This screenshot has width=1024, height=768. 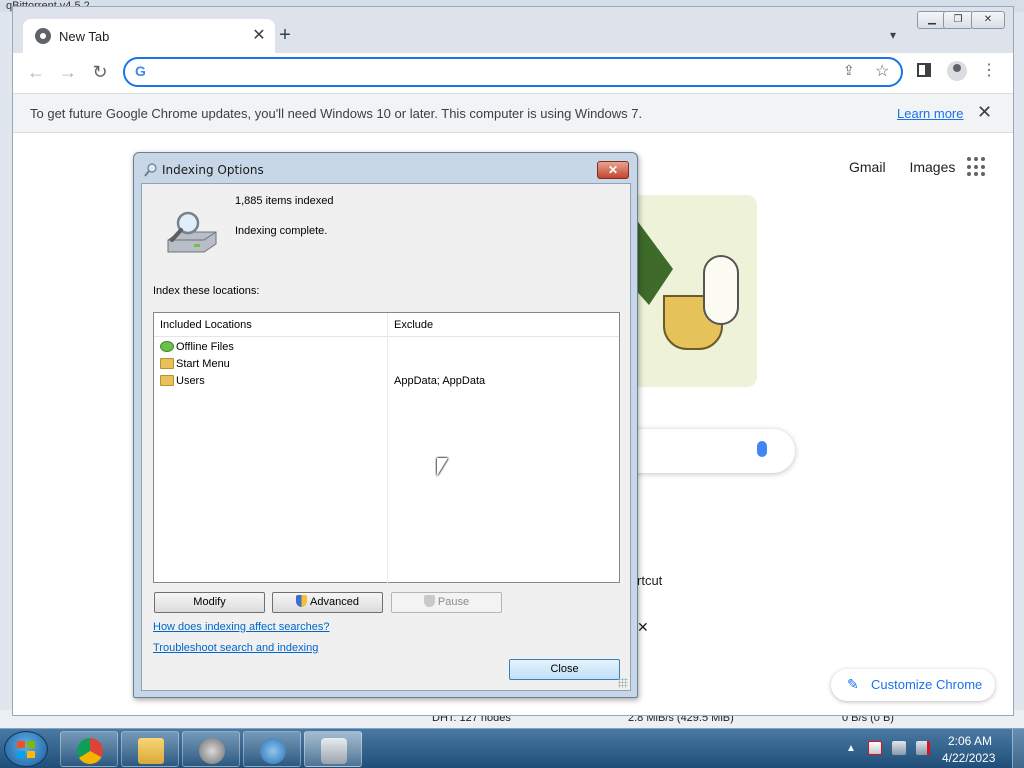 I want to click on browser-toolbar: ← → ↻ G ⇪ ☆ ⋮, so click(x=513, y=72).